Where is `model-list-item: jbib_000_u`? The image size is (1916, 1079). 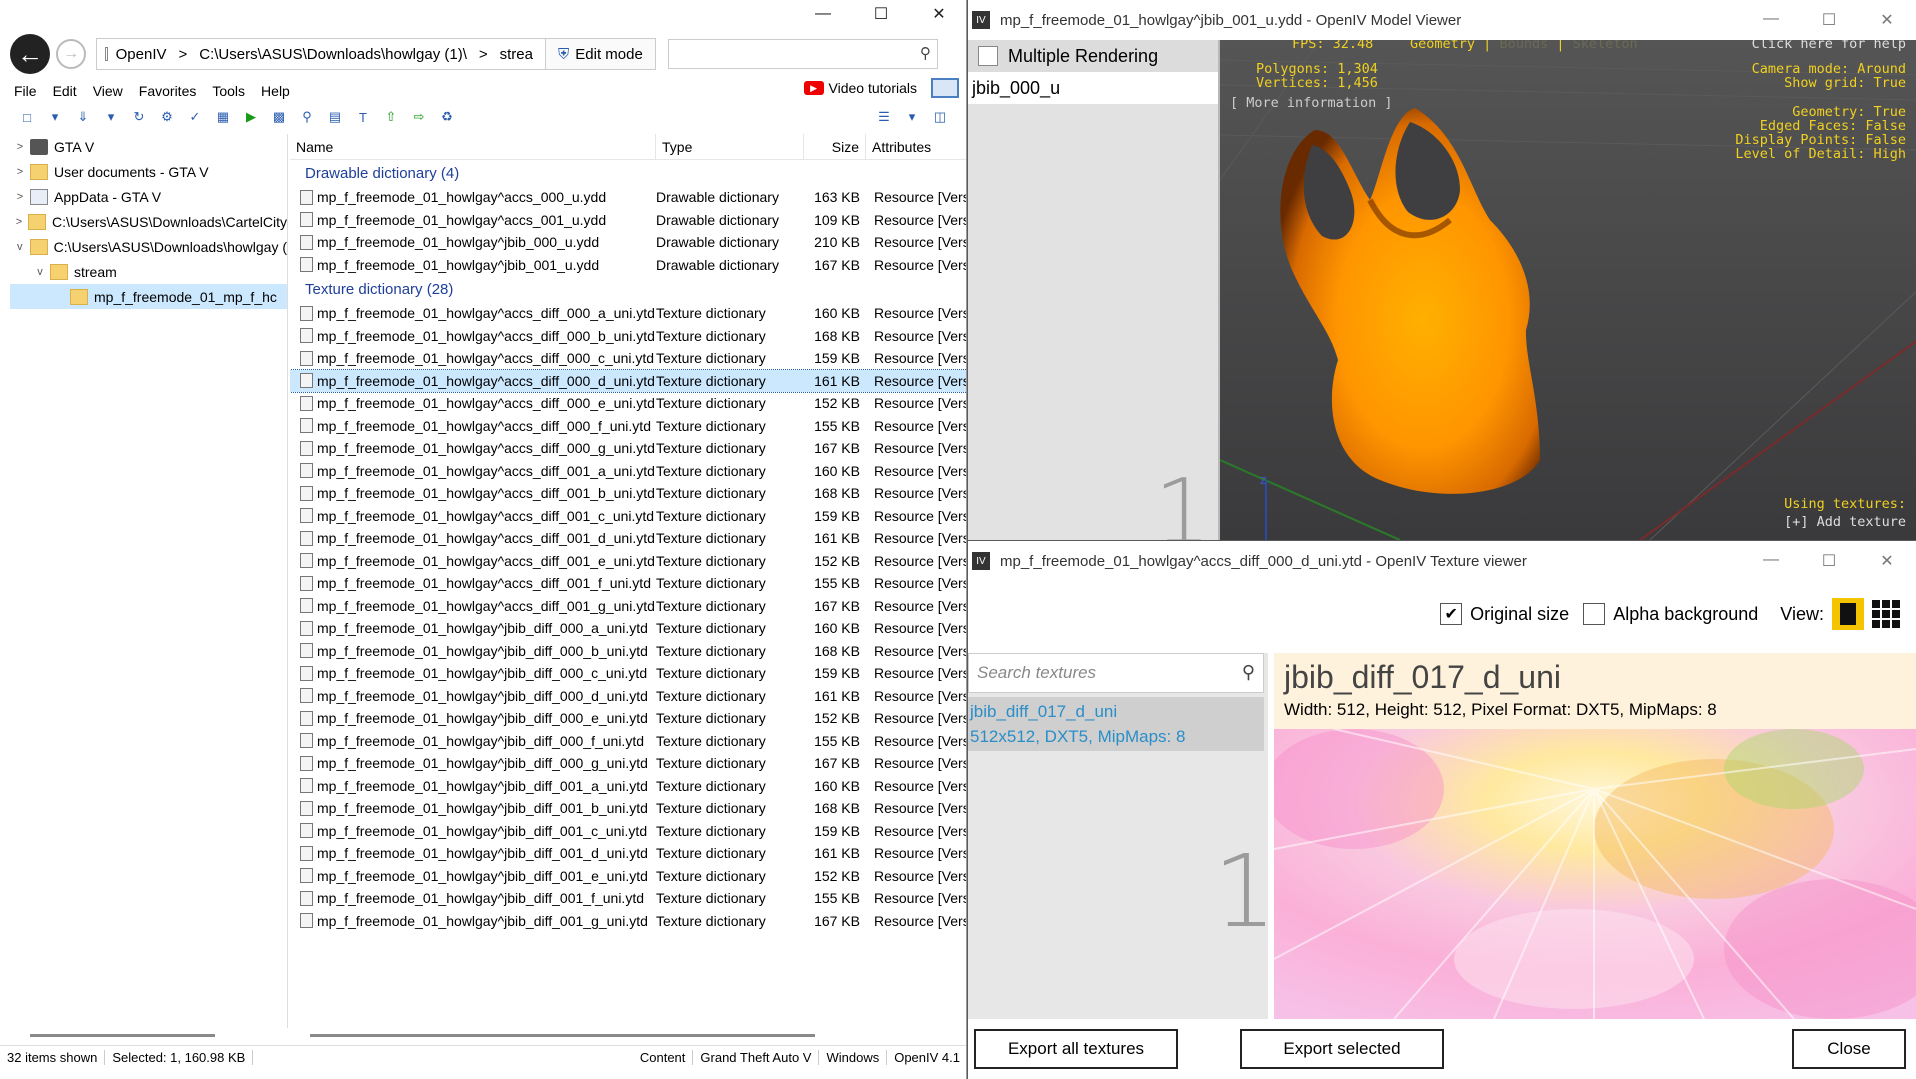
model-list-item: jbib_000_u is located at coordinates (1093, 88).